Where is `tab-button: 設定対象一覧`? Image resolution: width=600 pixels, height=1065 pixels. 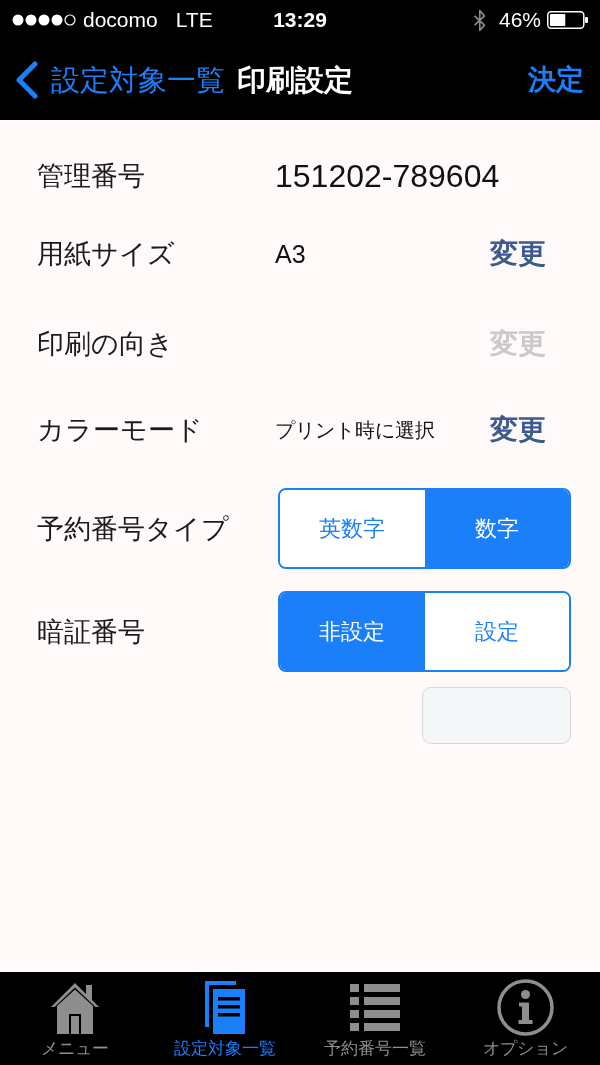 tab-button: 設定対象一覧 is located at coordinates (225, 1018).